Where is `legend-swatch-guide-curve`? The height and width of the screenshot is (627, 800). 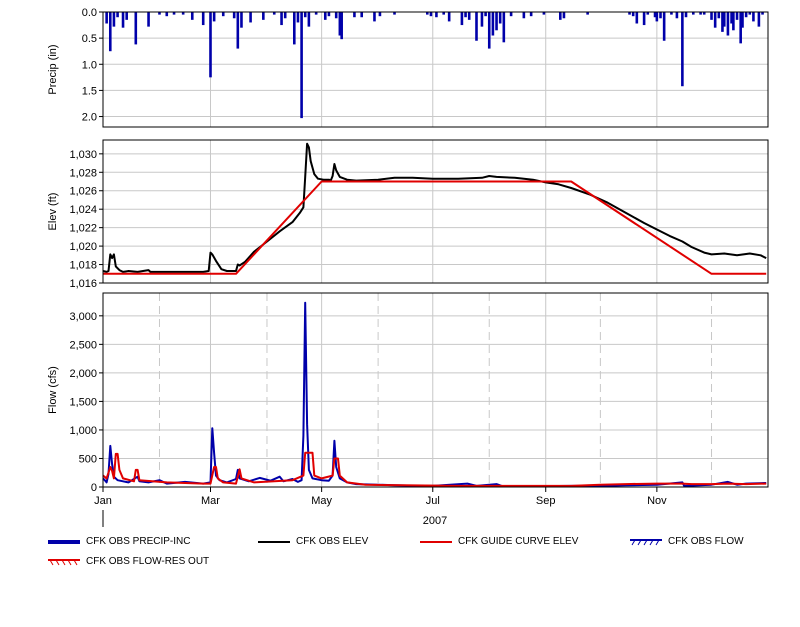 legend-swatch-guide-curve is located at coordinates (436, 541).